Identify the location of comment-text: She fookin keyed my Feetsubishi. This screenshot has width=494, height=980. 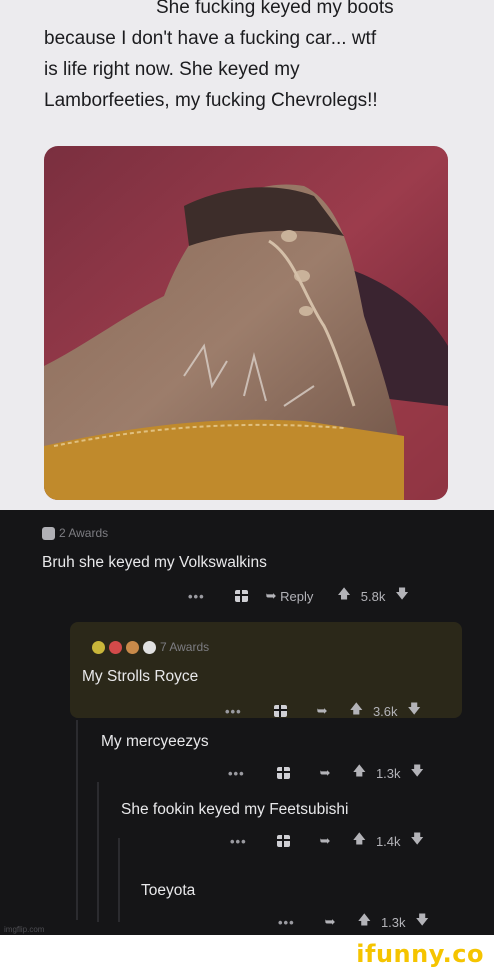
(235, 809).